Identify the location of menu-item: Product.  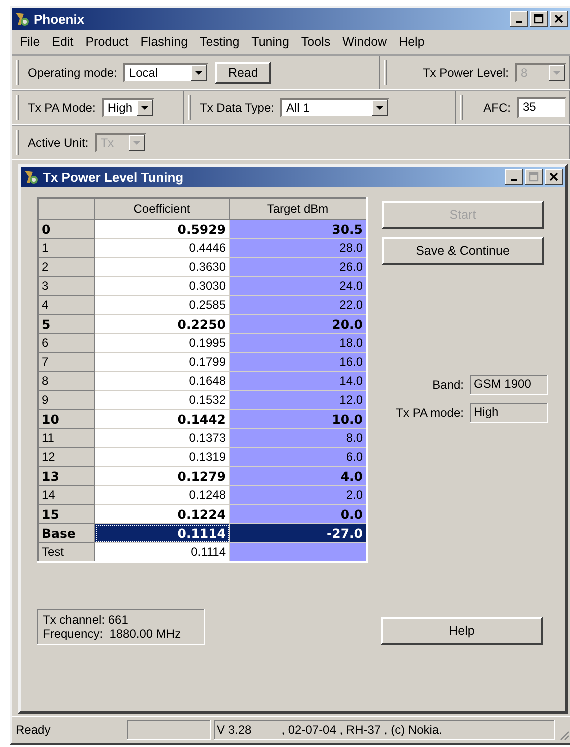
(107, 42).